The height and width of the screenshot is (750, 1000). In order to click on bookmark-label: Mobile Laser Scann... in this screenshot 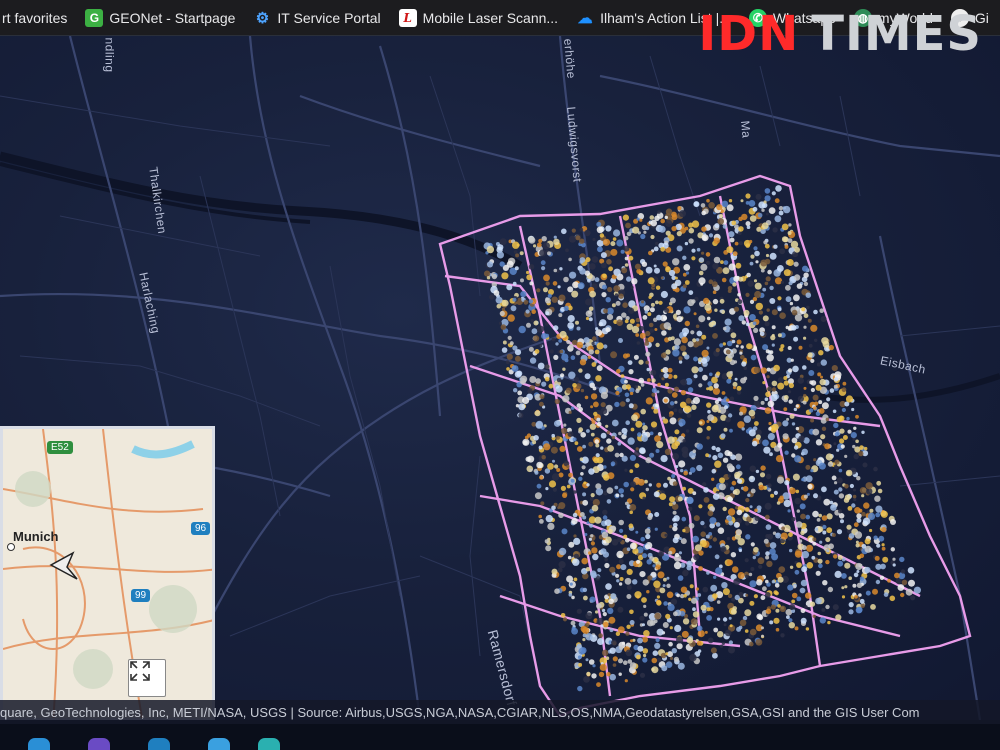, I will do `click(490, 17)`.